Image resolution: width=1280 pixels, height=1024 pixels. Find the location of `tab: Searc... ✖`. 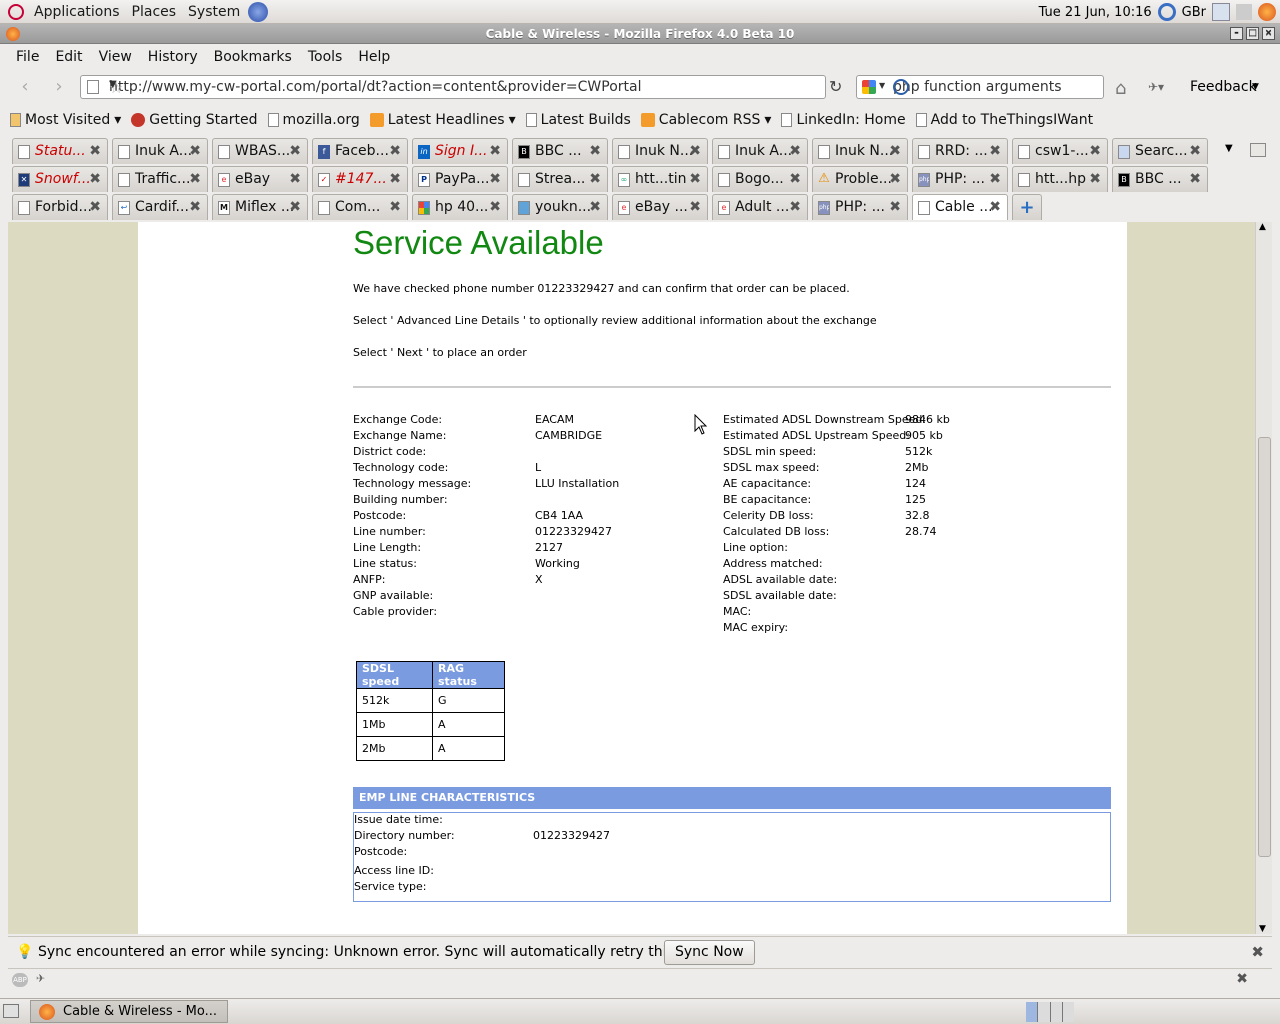

tab: Searc... ✖ is located at coordinates (1160, 151).